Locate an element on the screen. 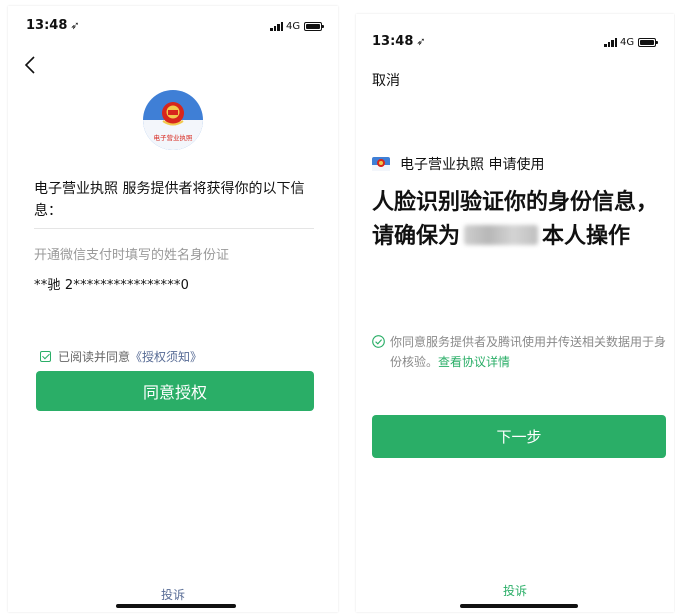  business-license-emblem-icon: 电子营业执照 is located at coordinates (173, 120).